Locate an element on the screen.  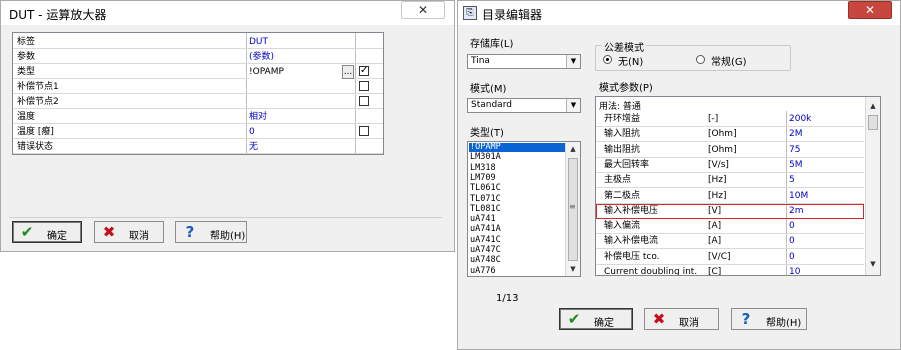
tolerance-none-radio is located at coordinates (607, 59).